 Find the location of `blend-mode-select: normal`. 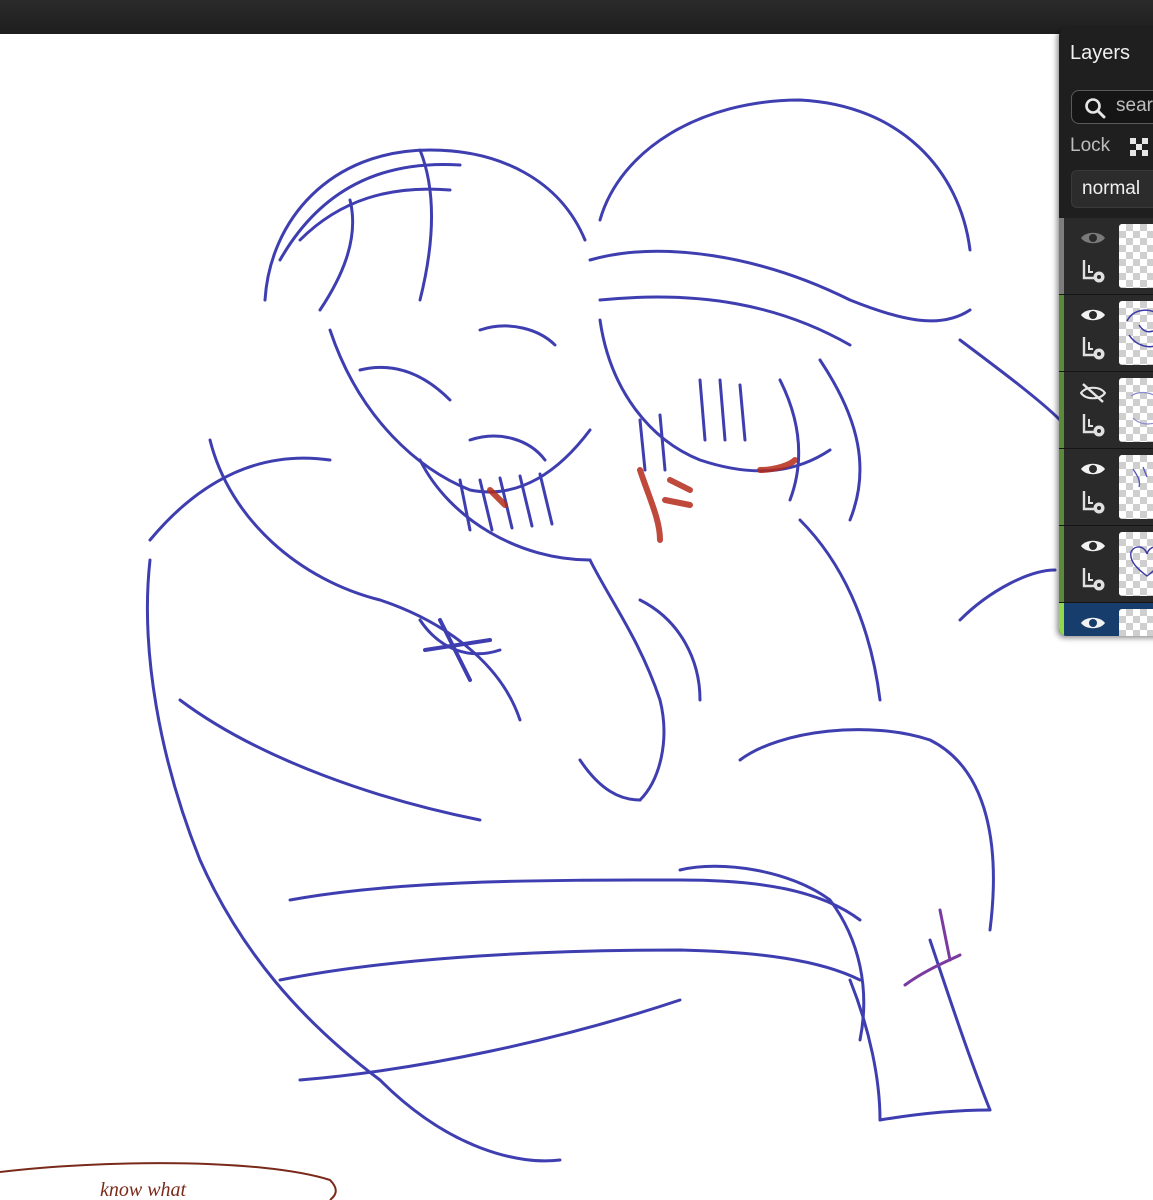

blend-mode-select: normal is located at coordinates (1112, 189).